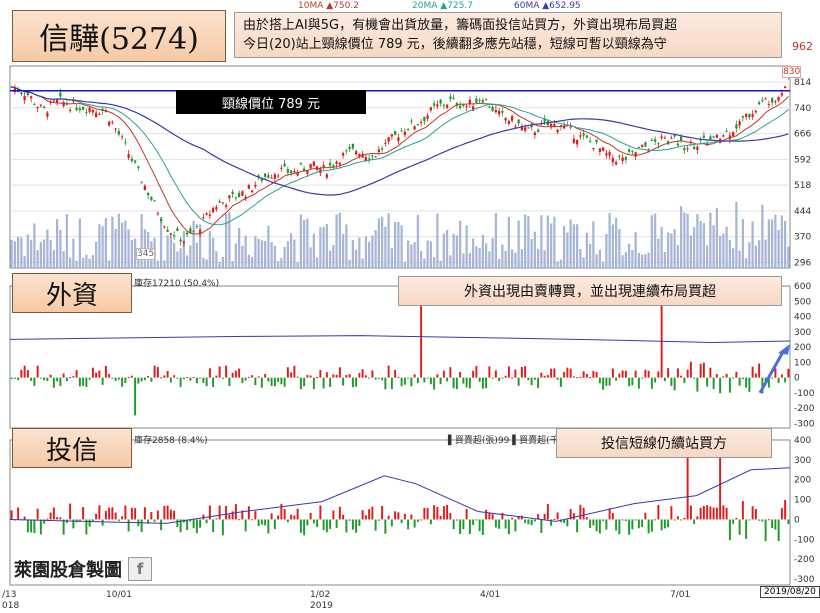 The width and height of the screenshot is (820, 613). What do you see at coordinates (119, 36) in the screenshot?
I see `page-title: 信驊(5274)` at bounding box center [119, 36].